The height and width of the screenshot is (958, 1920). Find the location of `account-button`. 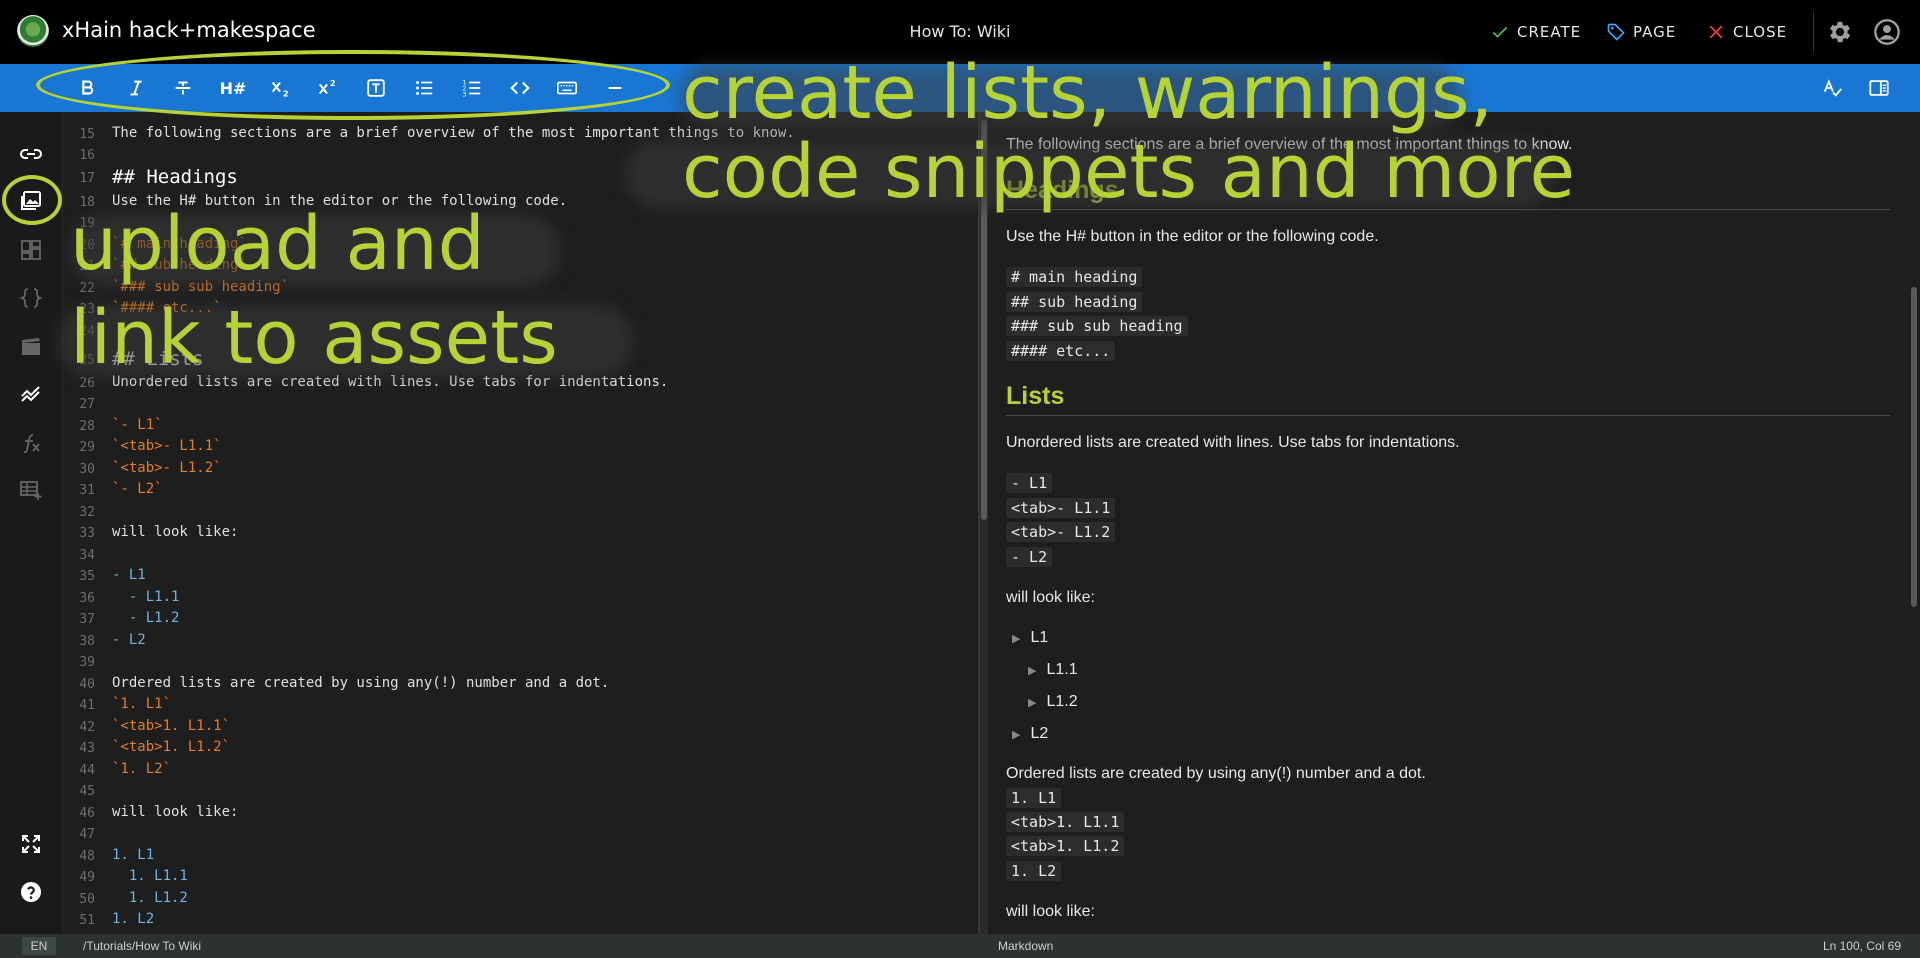

account-button is located at coordinates (1887, 32).